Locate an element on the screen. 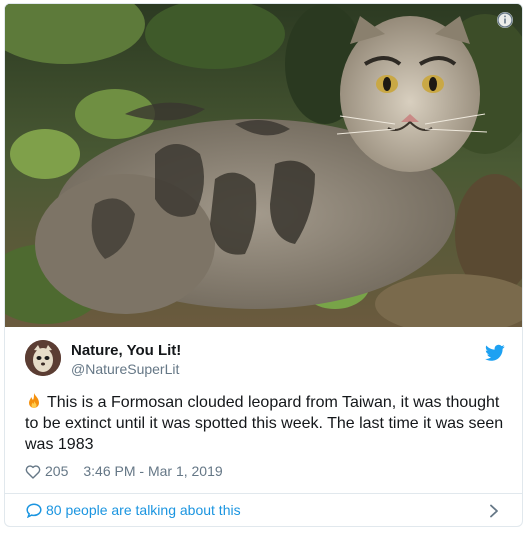 The image size is (527, 533). conversation-link: 80 people are talking about this is located at coordinates (263, 510).